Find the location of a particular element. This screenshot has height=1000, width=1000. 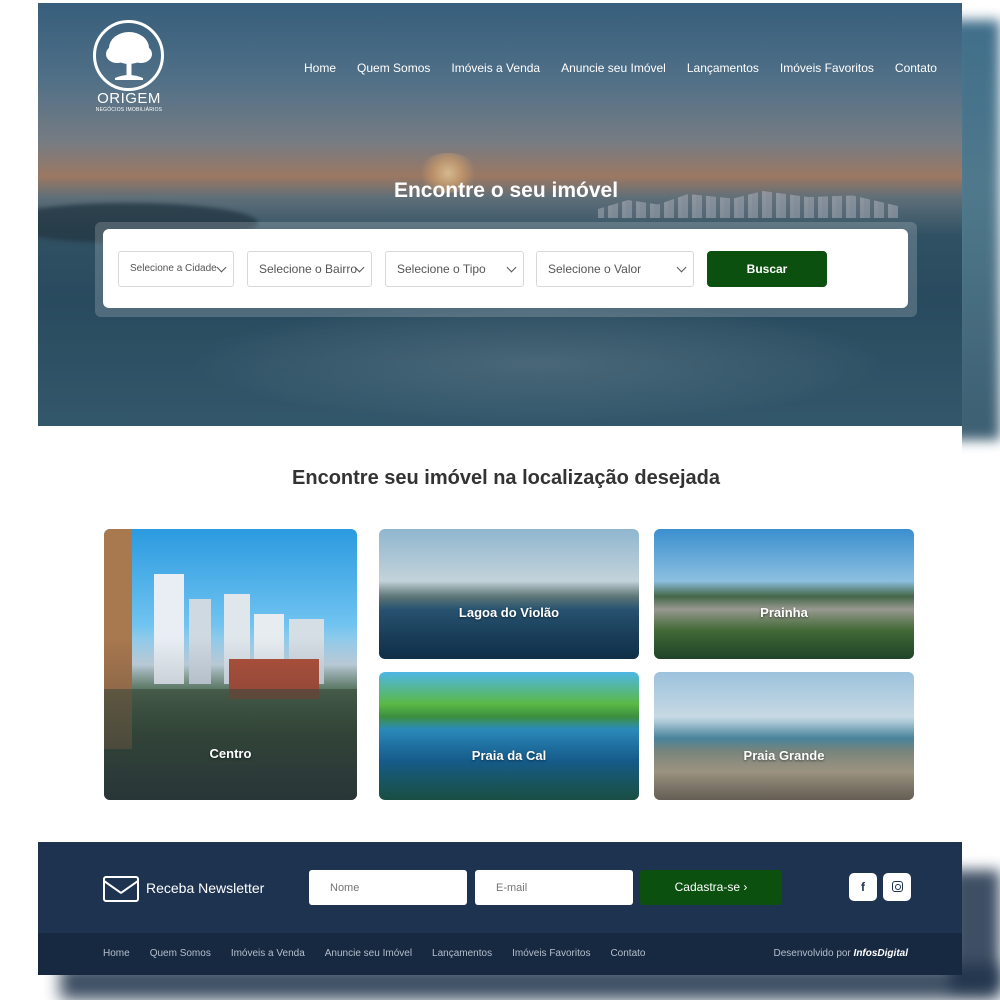

nav-lancamentos: Lançamentos is located at coordinates (723, 68).